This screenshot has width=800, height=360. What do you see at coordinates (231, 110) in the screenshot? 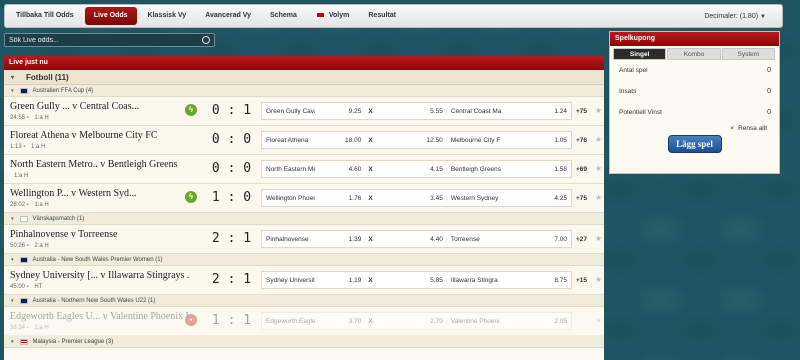
I see `match-score: 0 : 1` at bounding box center [231, 110].